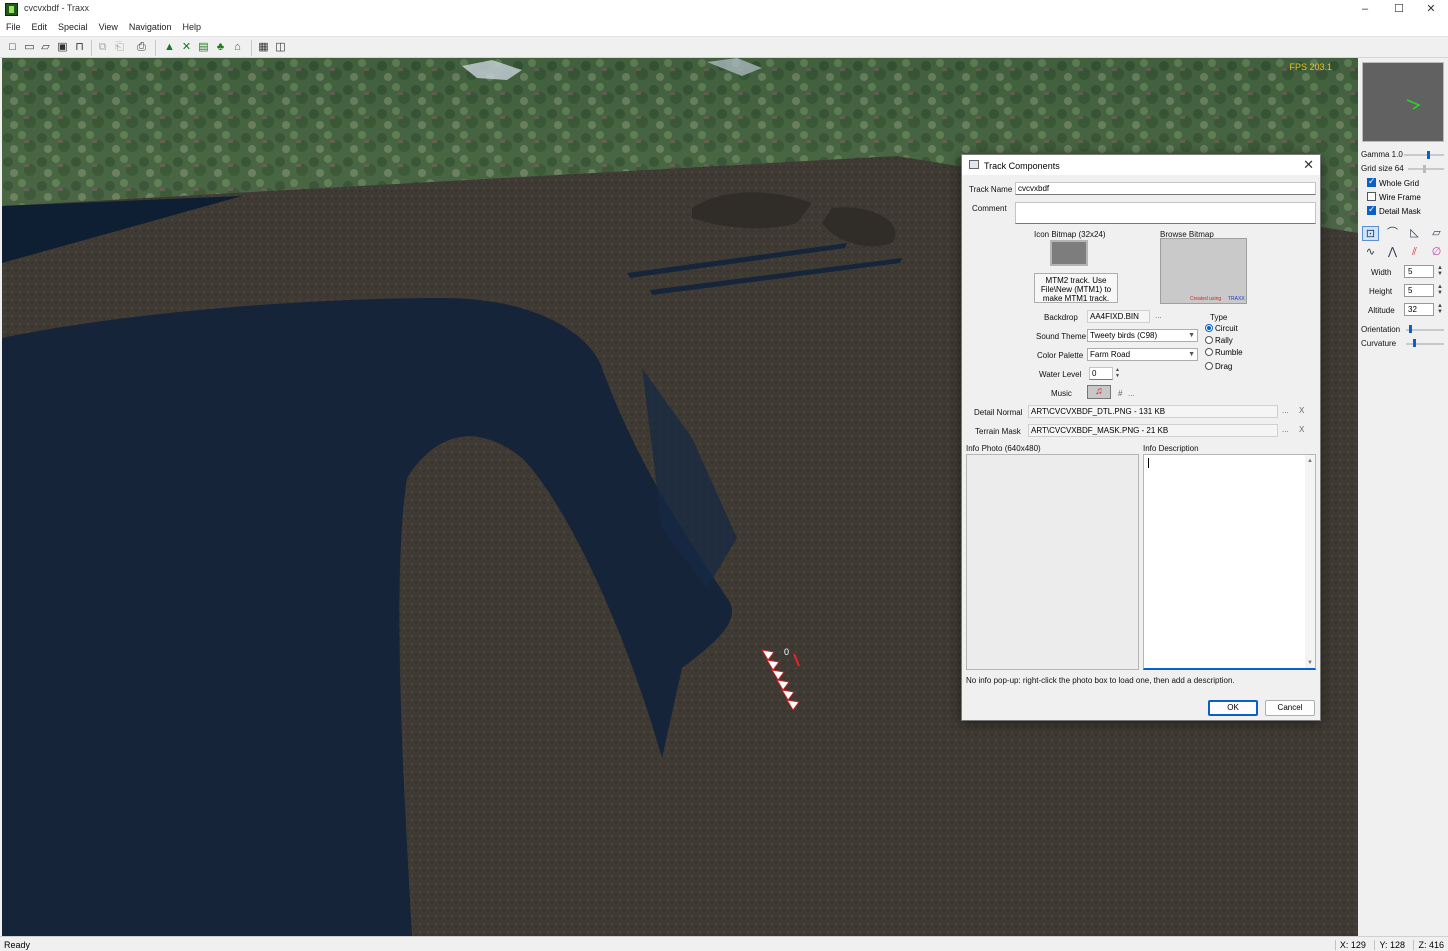 The height and width of the screenshot is (951, 1448). What do you see at coordinates (57, 8) in the screenshot?
I see `window-title: cvcvxbdf - Traxx` at bounding box center [57, 8].